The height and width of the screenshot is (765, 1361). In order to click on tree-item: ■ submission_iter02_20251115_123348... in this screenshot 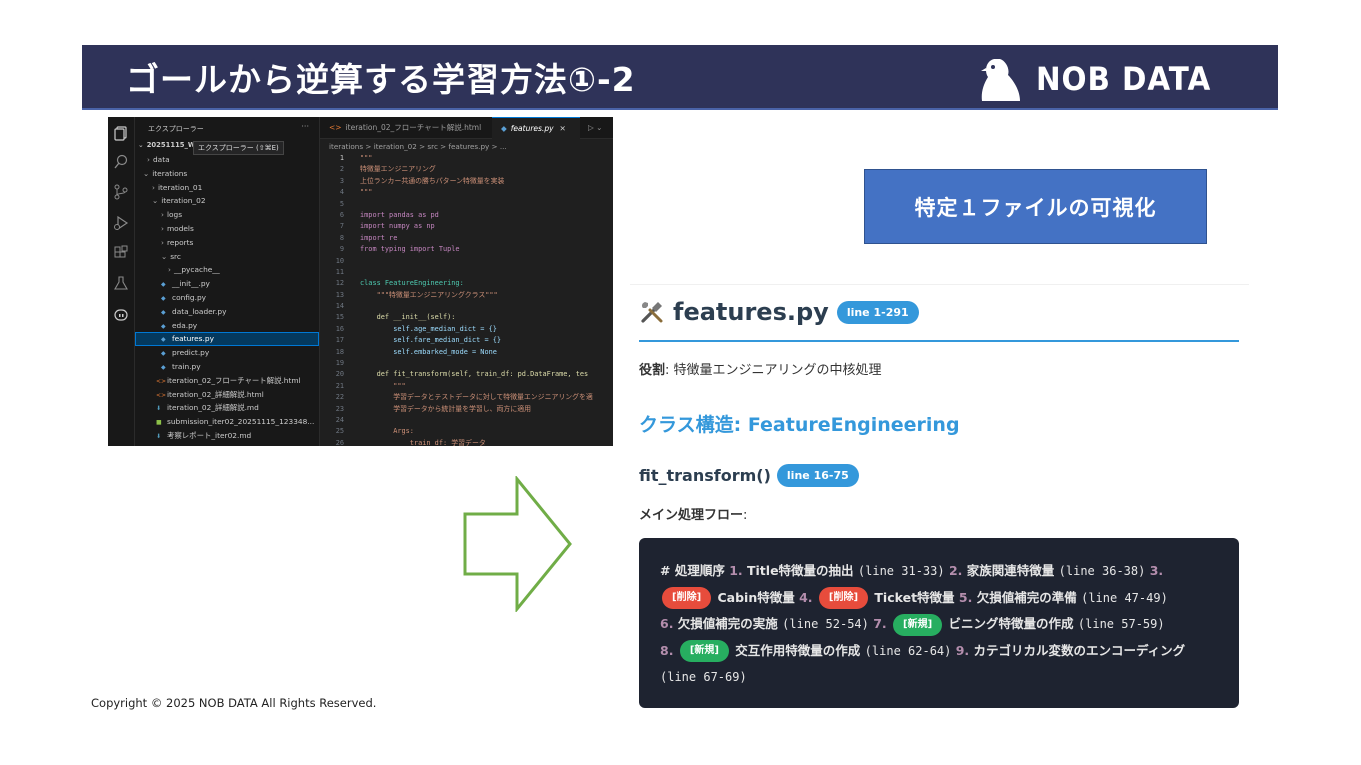, I will do `click(227, 422)`.